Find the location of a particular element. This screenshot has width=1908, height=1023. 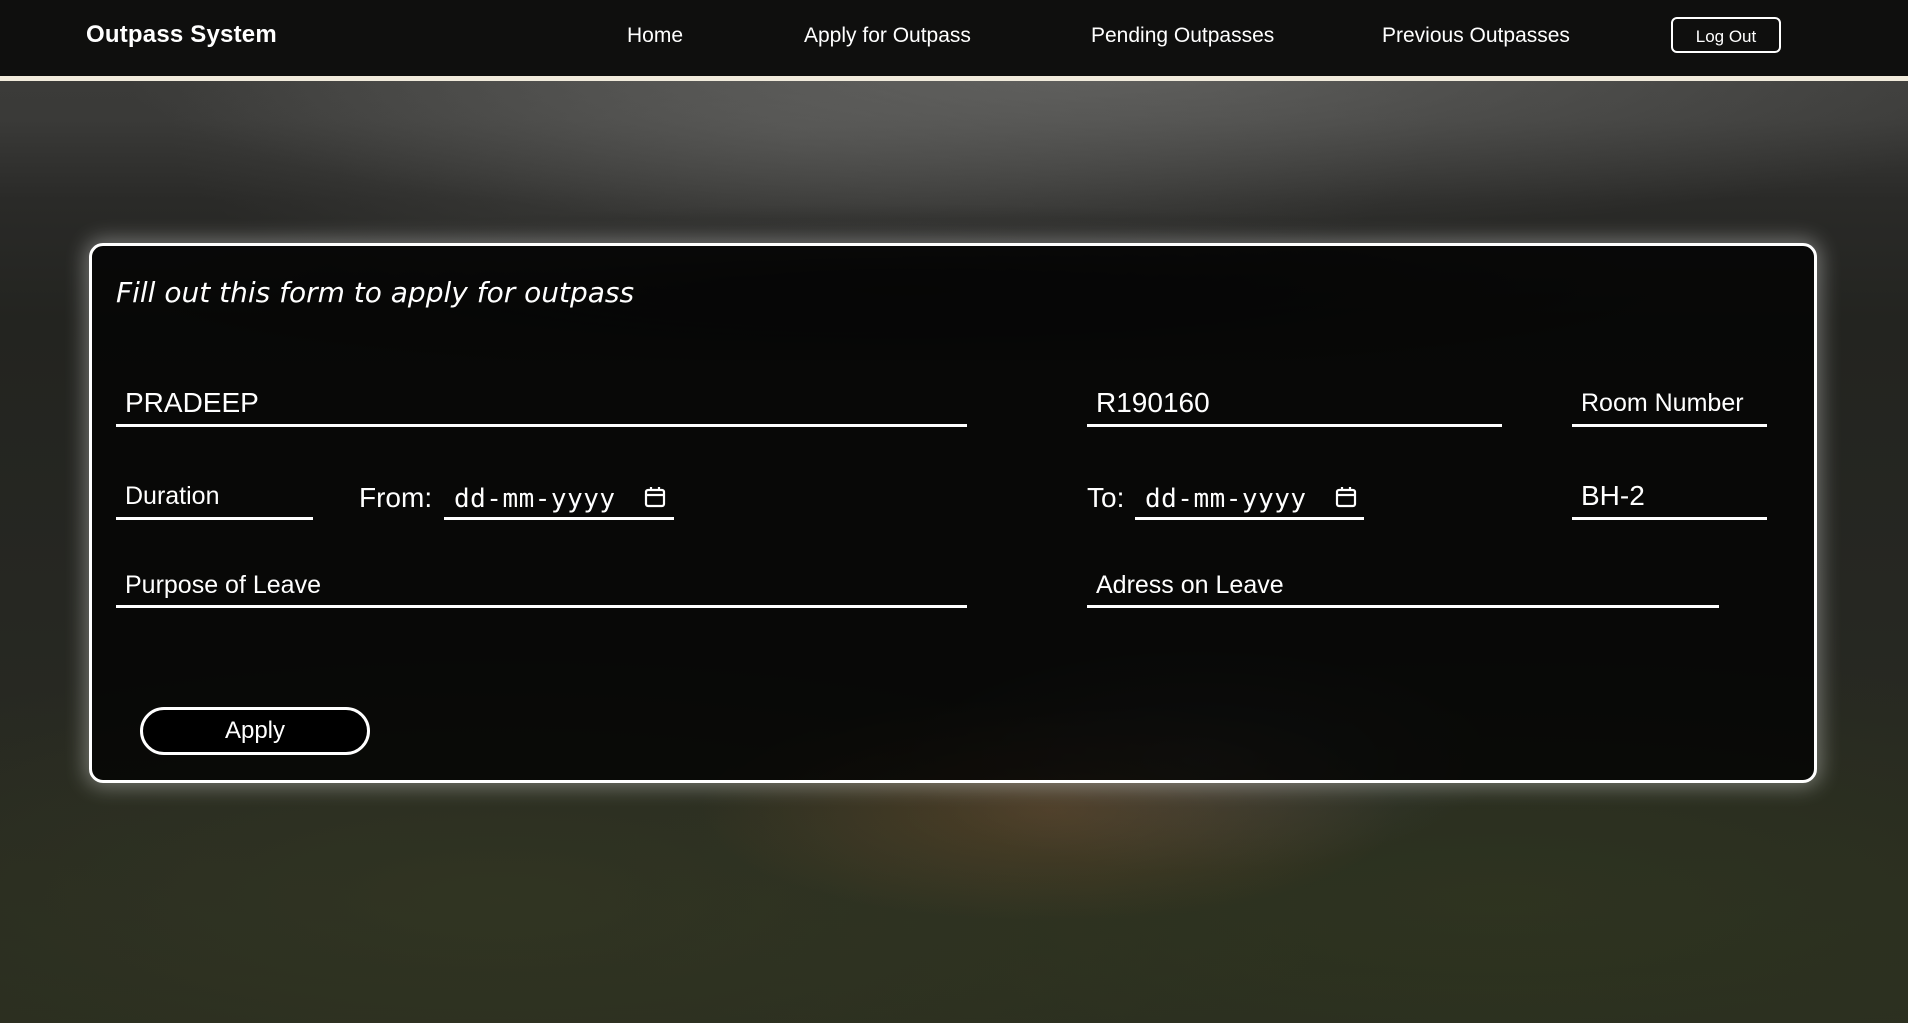

hostel-block-input is located at coordinates (1669, 496).